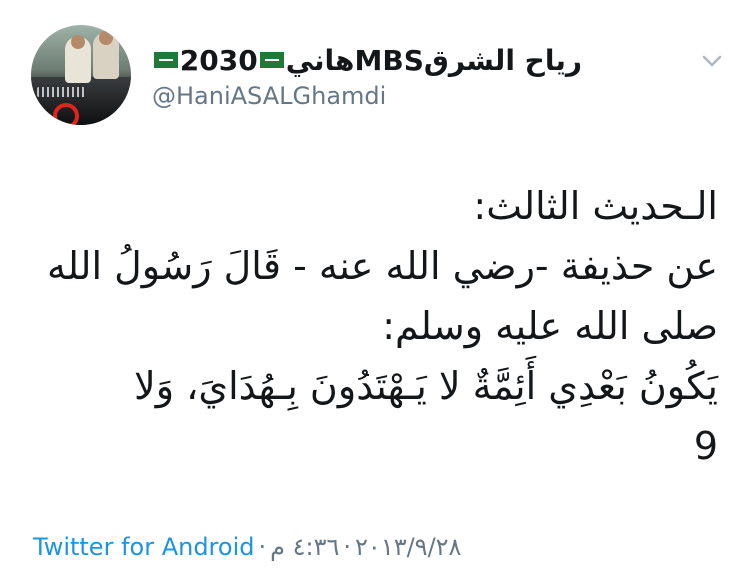 This screenshot has width=750, height=583. I want to click on tweet-footer: Twitter for Android · ٢٠١٣/٩/٢٨·٤:٣٦ م, so click(378, 547).